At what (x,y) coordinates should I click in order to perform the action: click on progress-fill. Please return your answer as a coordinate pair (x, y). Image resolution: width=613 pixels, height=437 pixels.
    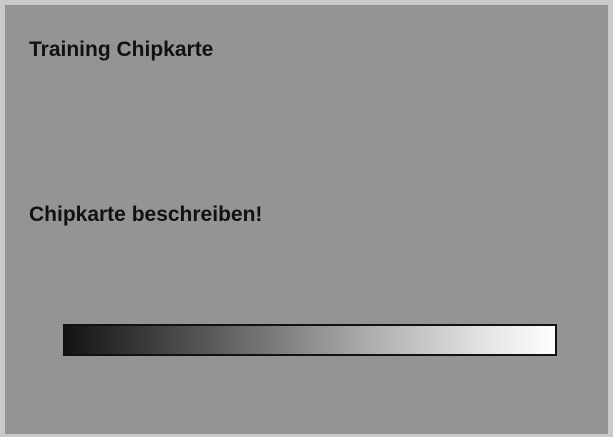
    Looking at the image, I should click on (310, 340).